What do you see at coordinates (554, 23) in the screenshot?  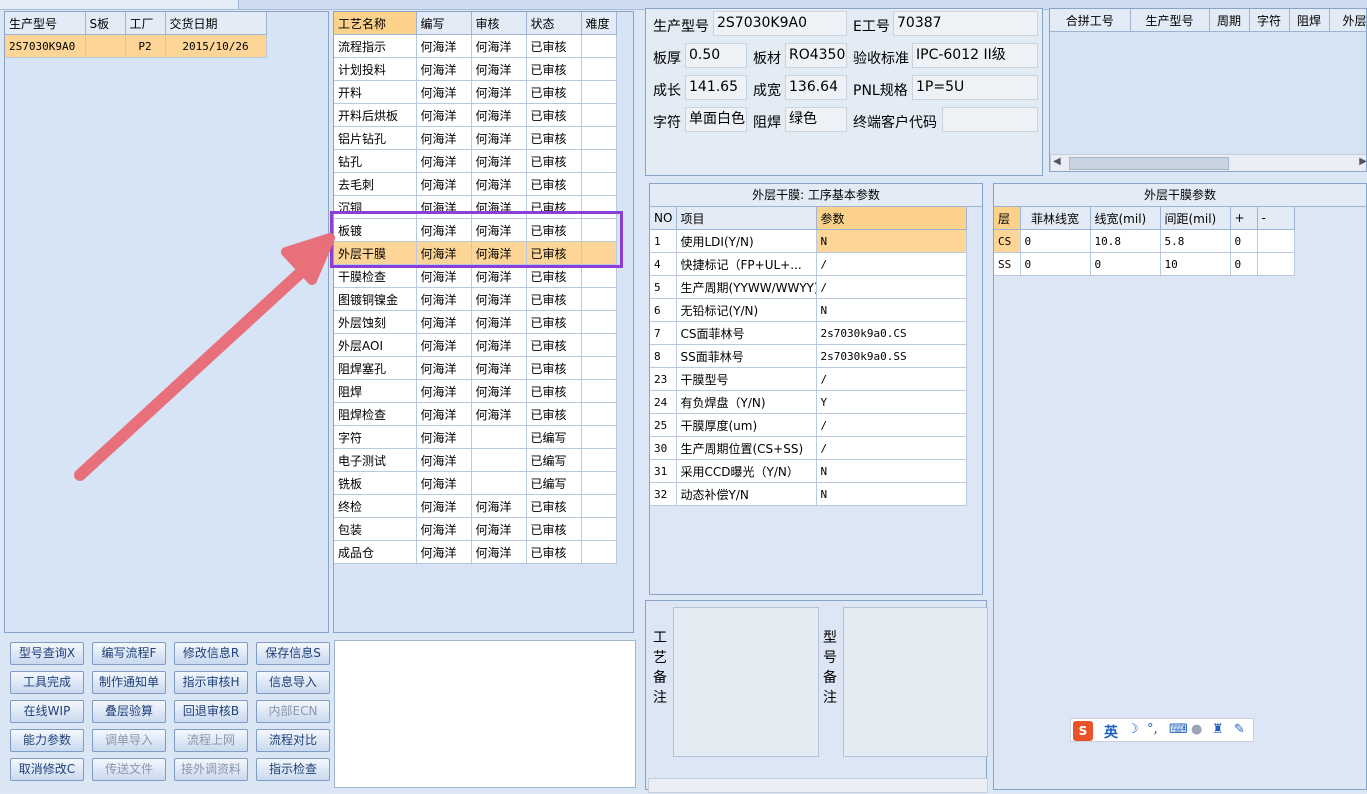 I see `col-header: 状态` at bounding box center [554, 23].